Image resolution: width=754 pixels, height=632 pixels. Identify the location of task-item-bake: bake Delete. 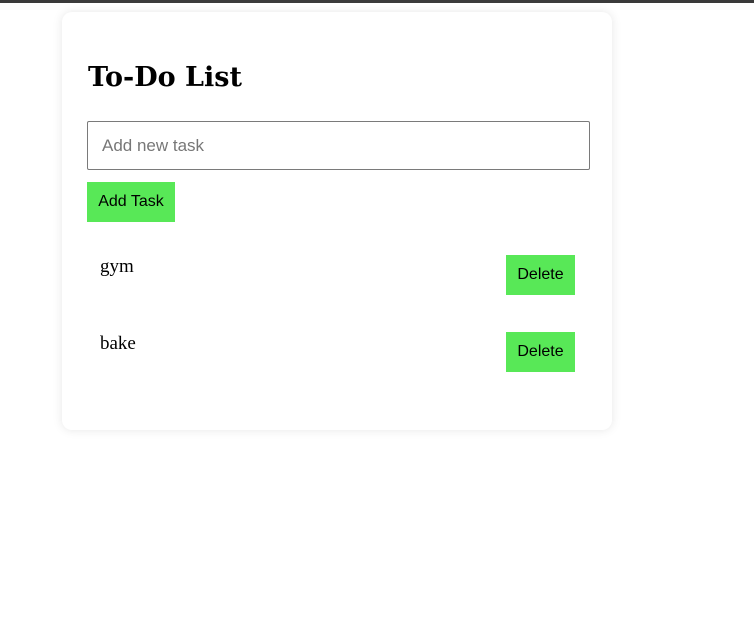
(338, 357).